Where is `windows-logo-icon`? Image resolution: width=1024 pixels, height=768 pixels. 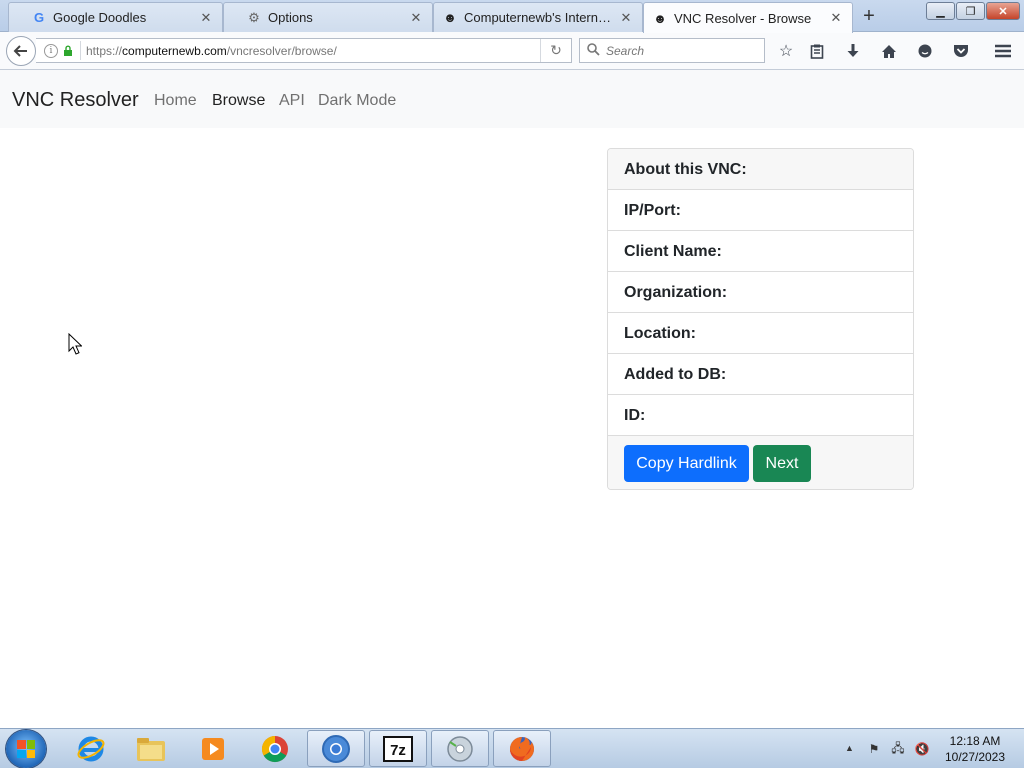 windows-logo-icon is located at coordinates (26, 749).